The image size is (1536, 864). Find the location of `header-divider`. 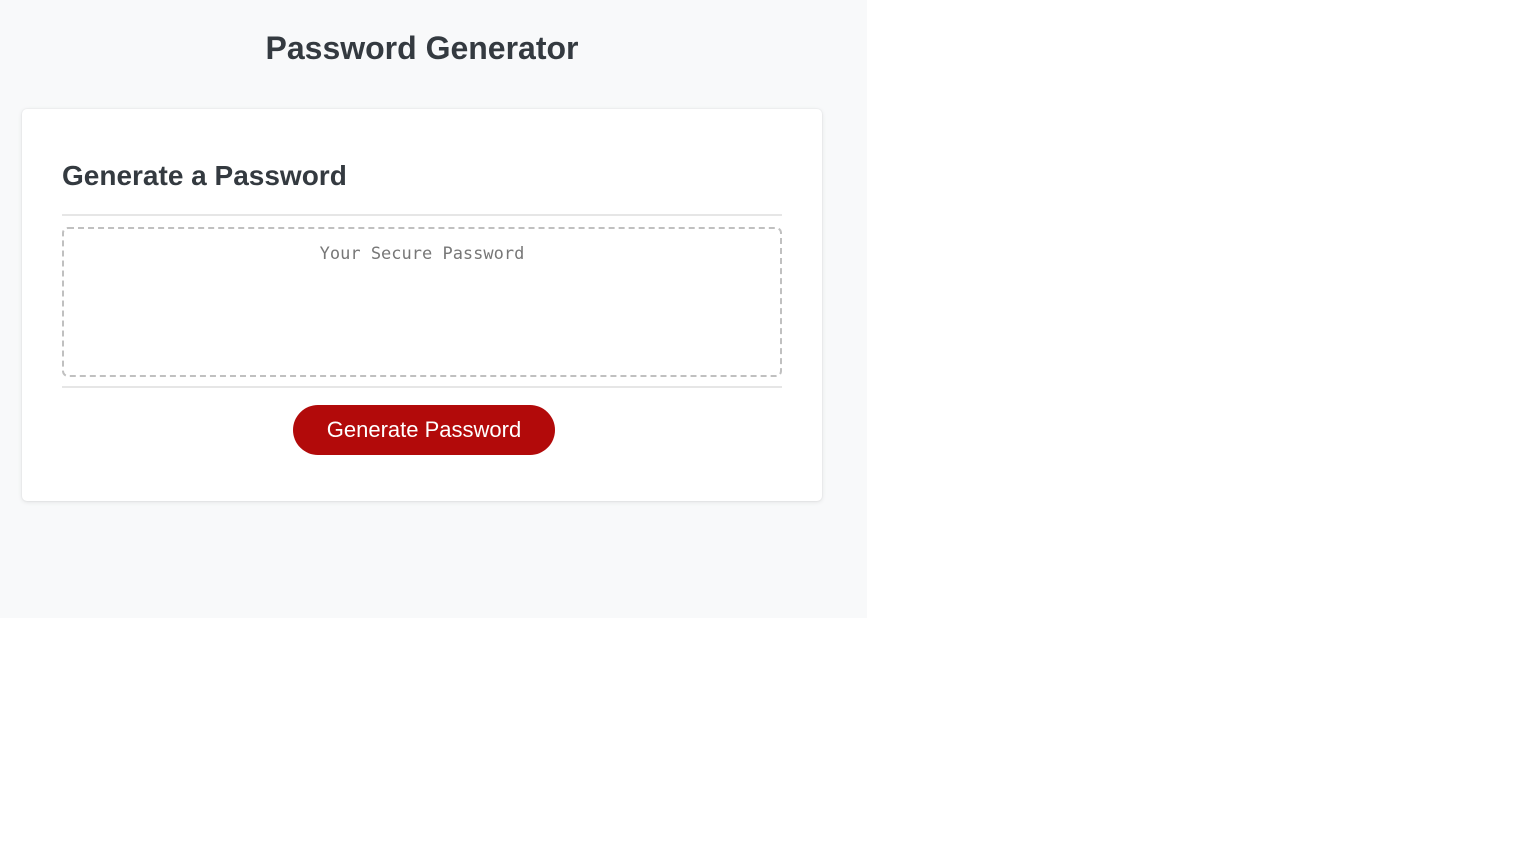

header-divider is located at coordinates (422, 215).